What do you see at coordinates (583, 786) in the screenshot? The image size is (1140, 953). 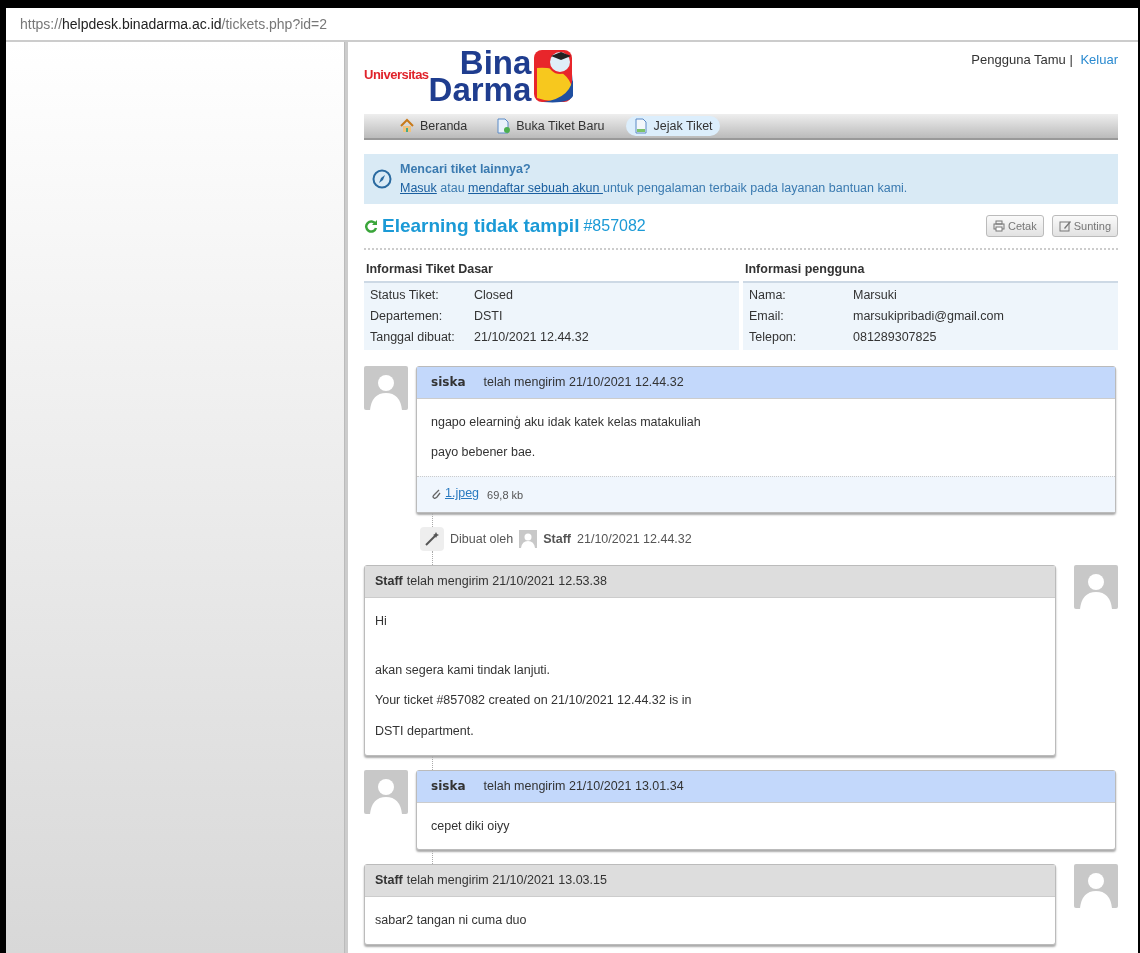 I see `post-meta: telah mengirim 21/10/2021 13.01.34` at bounding box center [583, 786].